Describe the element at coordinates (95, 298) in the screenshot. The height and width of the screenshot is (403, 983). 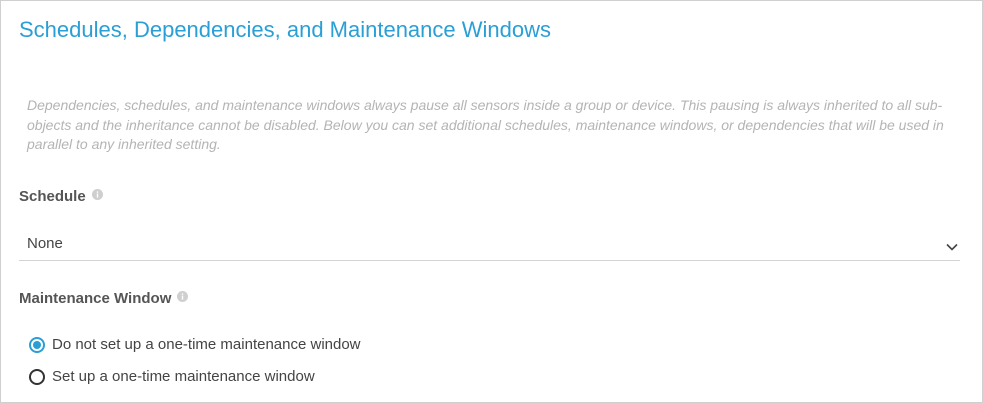
I see `maintenance-window-label: Maintenance Window` at that location.